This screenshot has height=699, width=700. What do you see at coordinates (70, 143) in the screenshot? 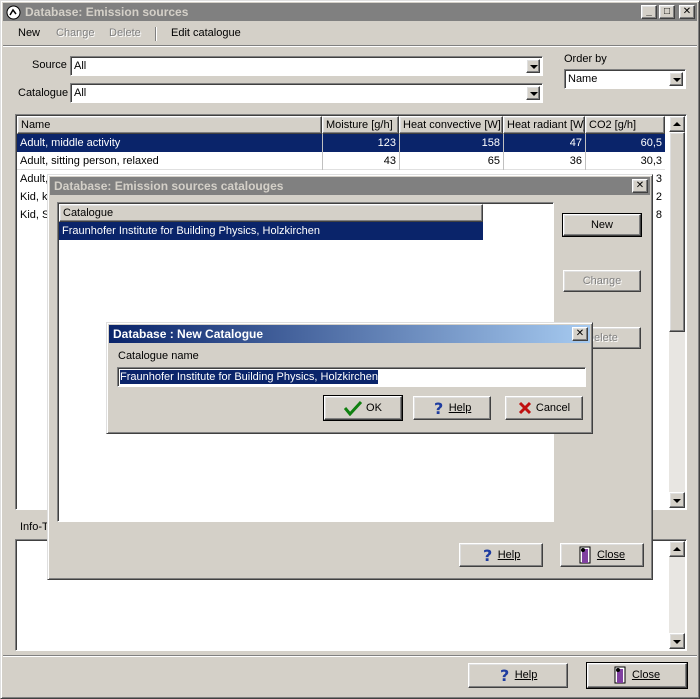
I see `cell-name: Adult, middle activity` at bounding box center [70, 143].